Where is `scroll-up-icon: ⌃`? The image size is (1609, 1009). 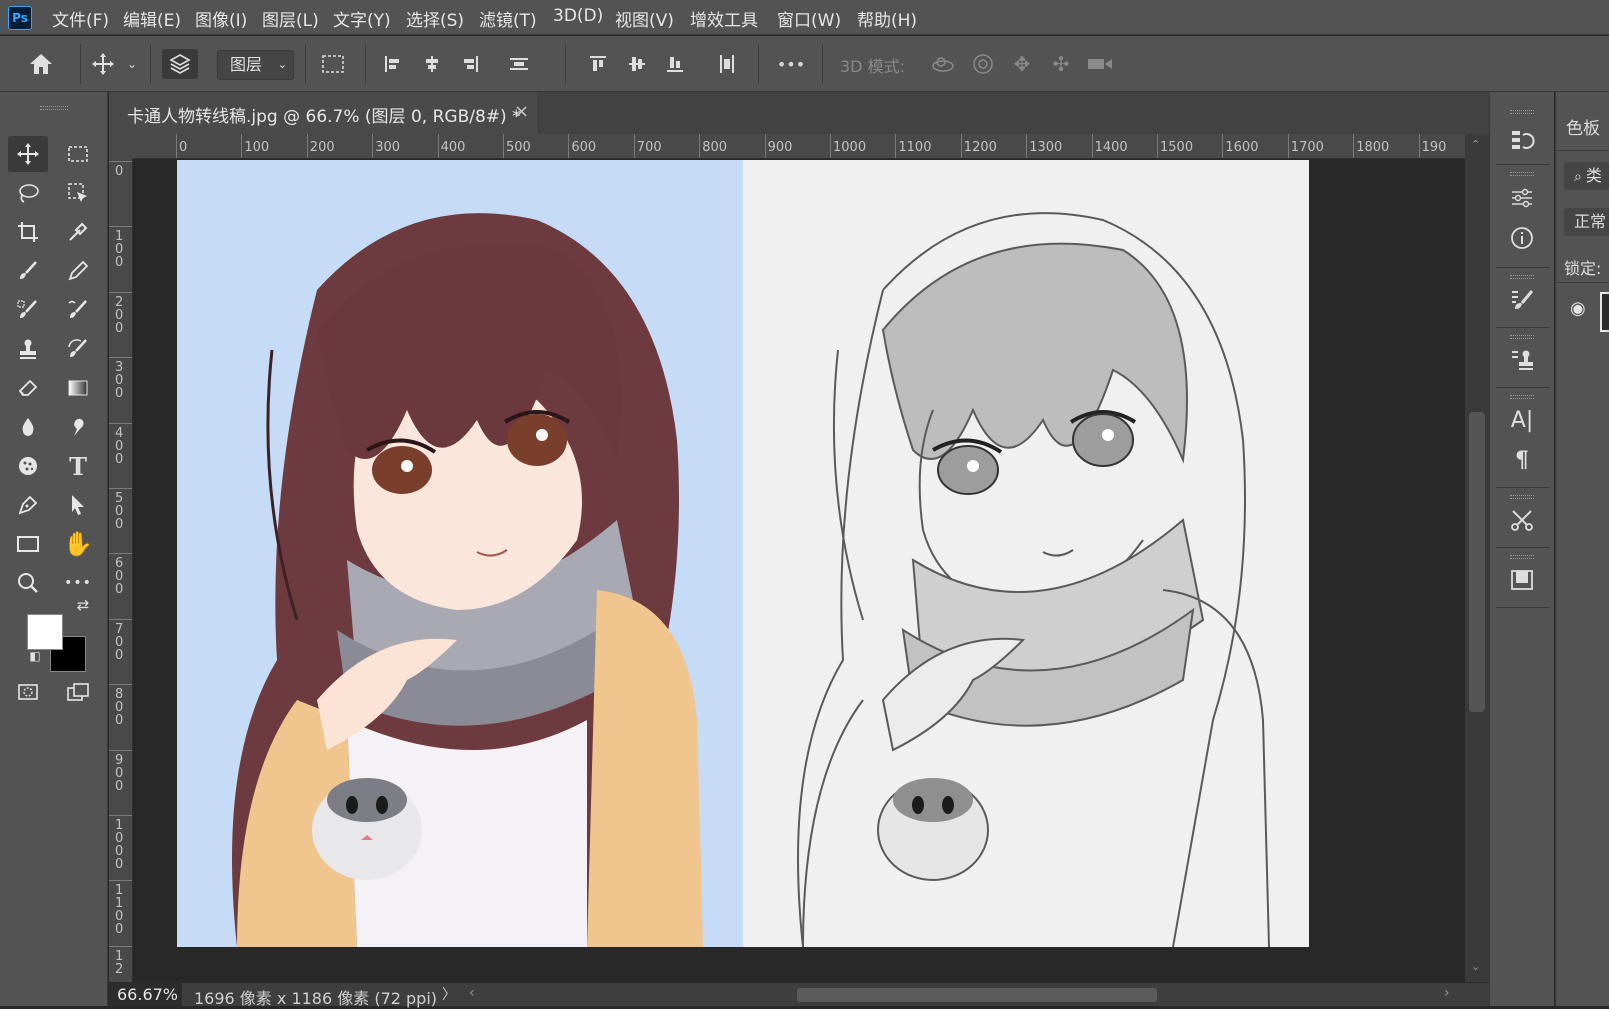 scroll-up-icon: ⌃ is located at coordinates (1475, 144).